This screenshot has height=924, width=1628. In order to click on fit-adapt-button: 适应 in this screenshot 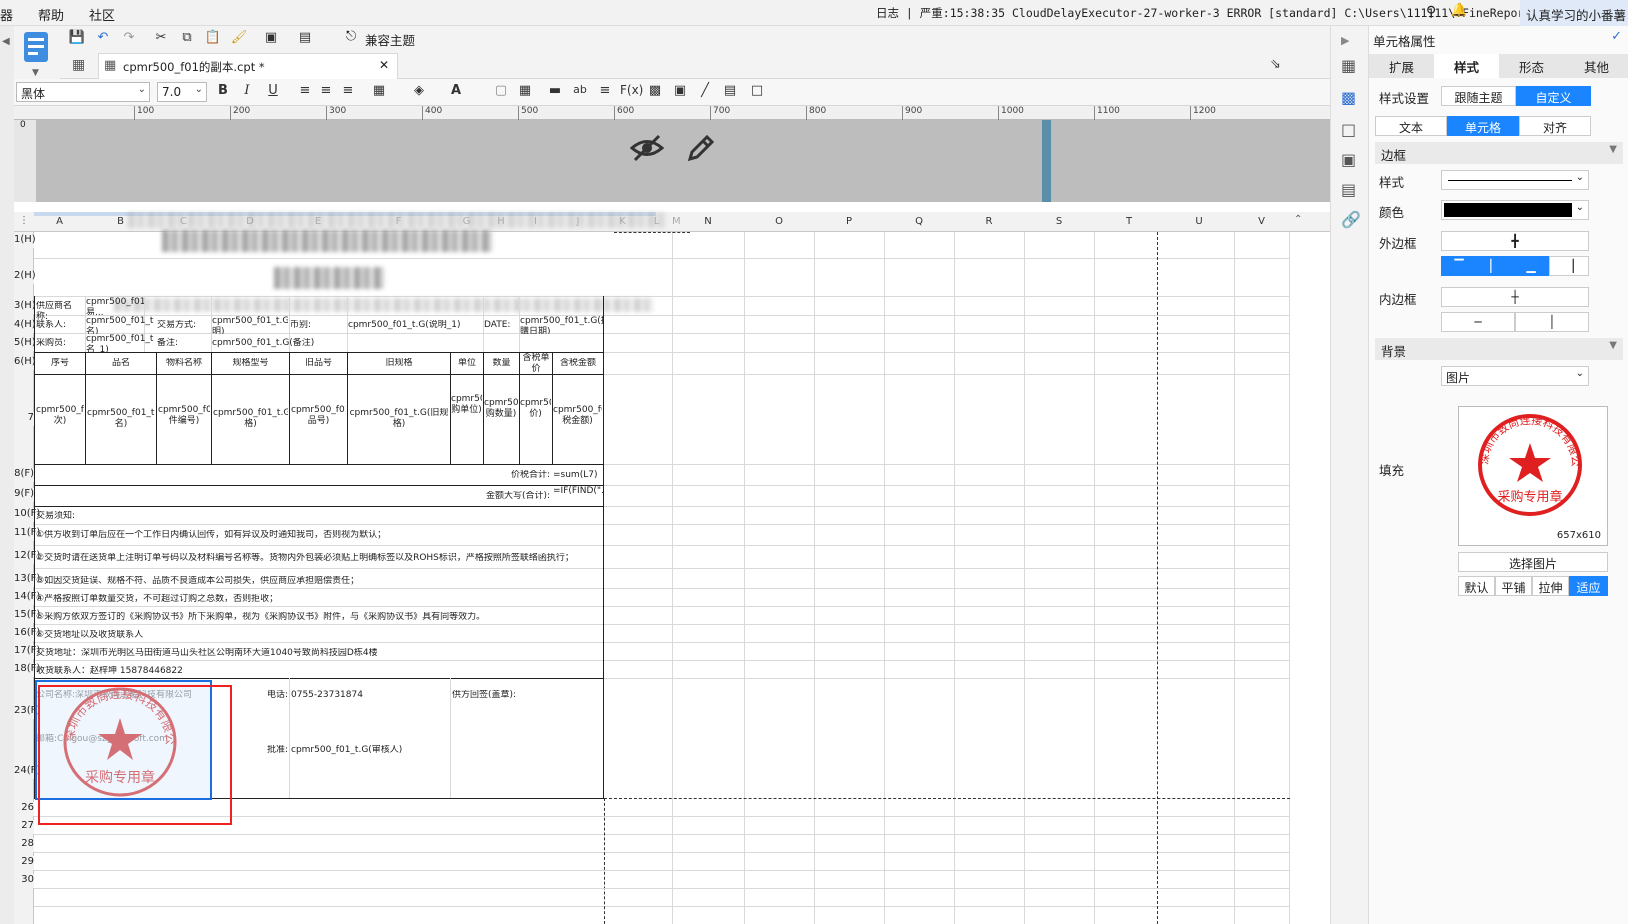, I will do `click(1588, 586)`.